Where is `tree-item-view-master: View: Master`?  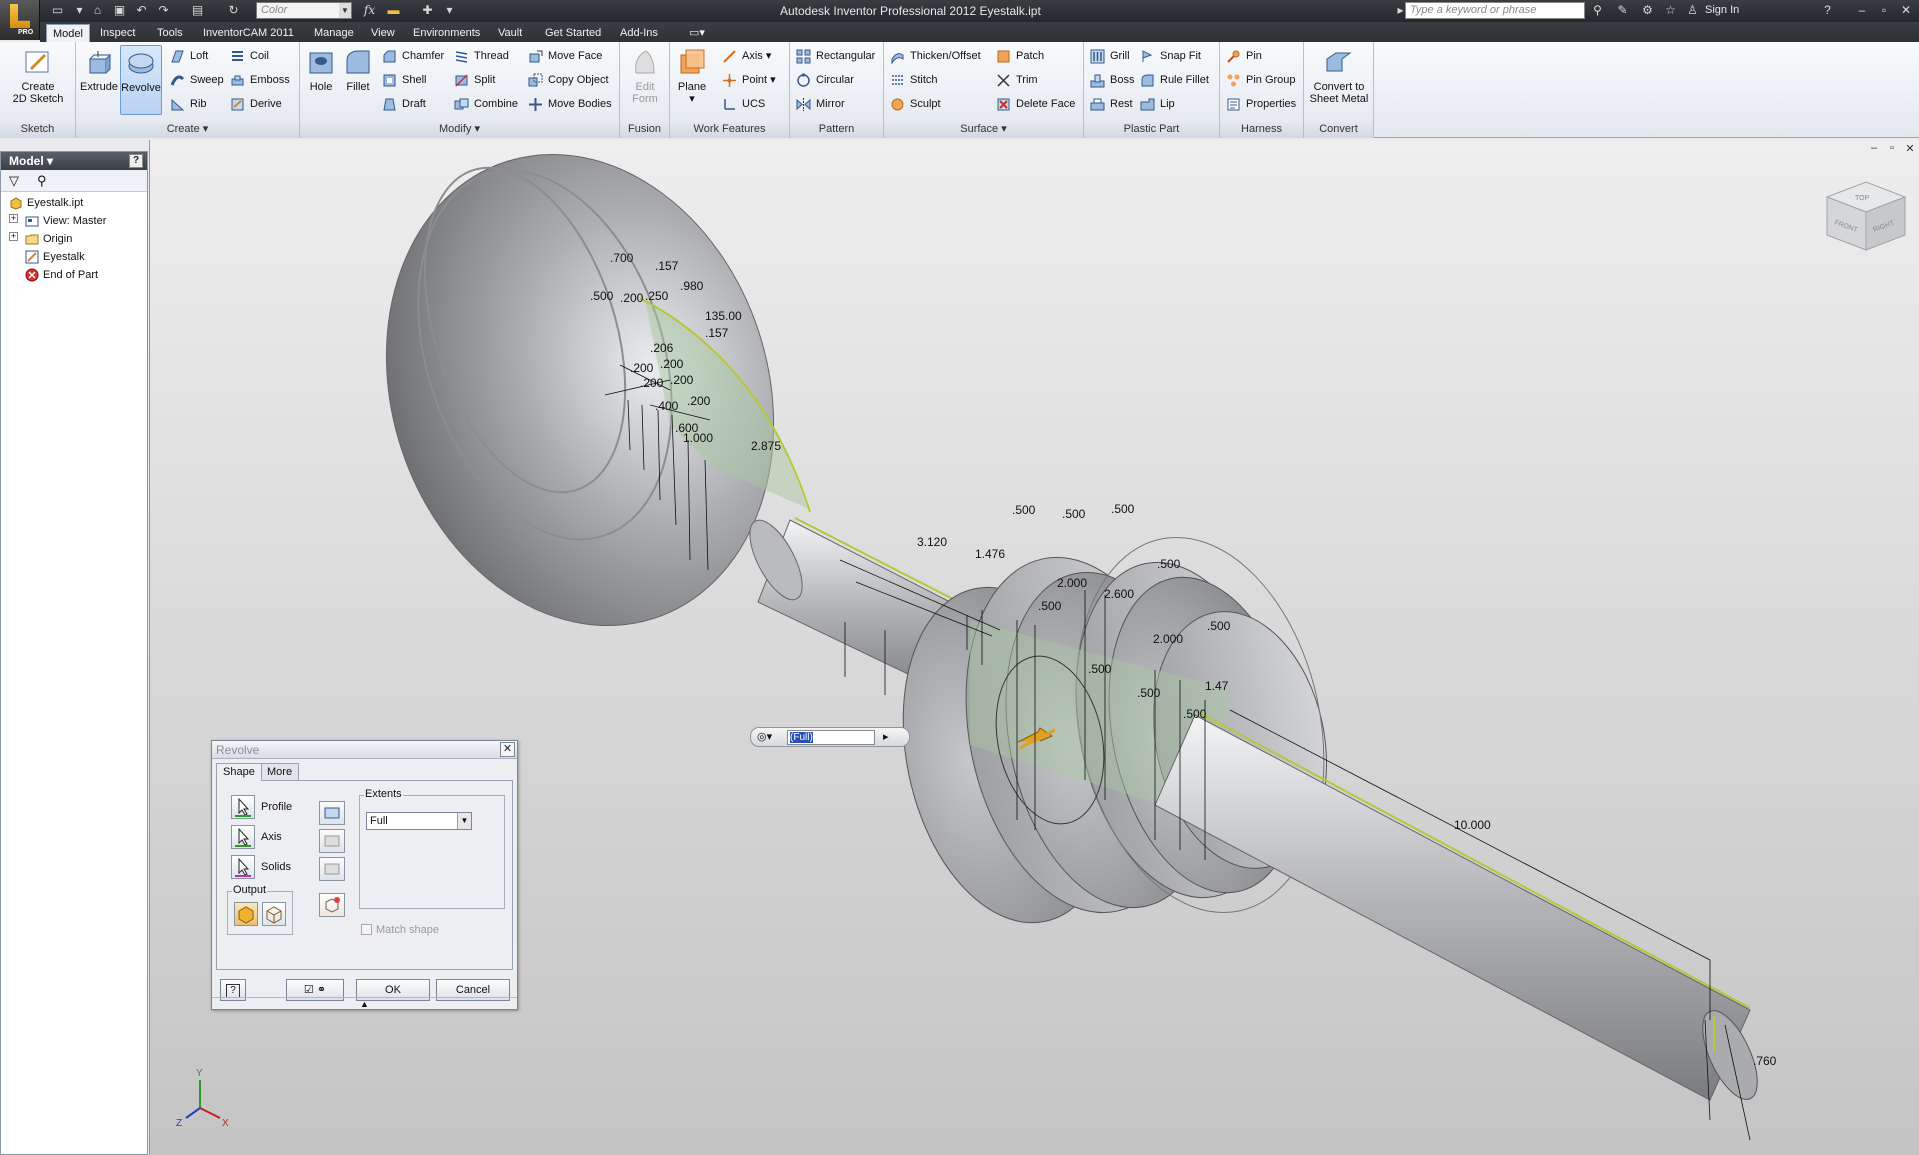 tree-item-view-master: View: Master is located at coordinates (65, 221).